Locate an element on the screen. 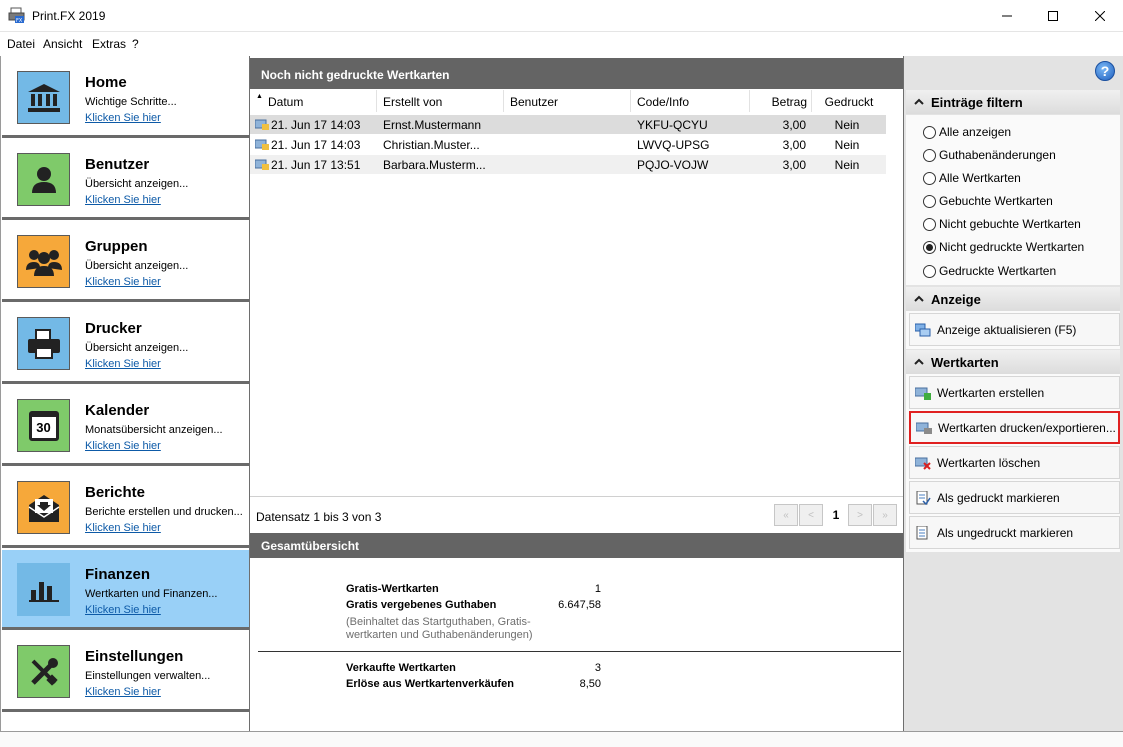 This screenshot has width=1123, height=747. gratis-label: Gratis-Wertkarten is located at coordinates (392, 589).